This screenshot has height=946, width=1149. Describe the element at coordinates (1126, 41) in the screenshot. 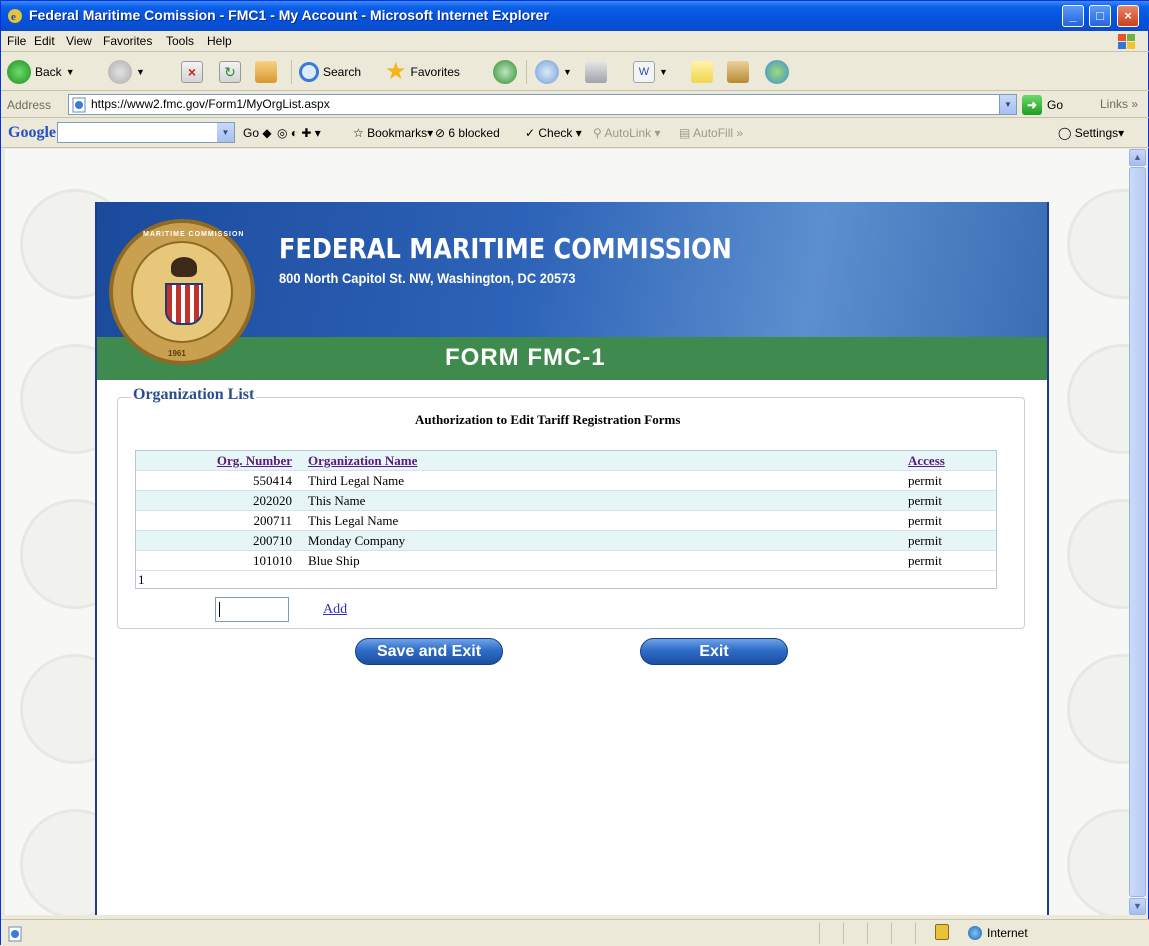

I see `windows-logo-icon` at that location.